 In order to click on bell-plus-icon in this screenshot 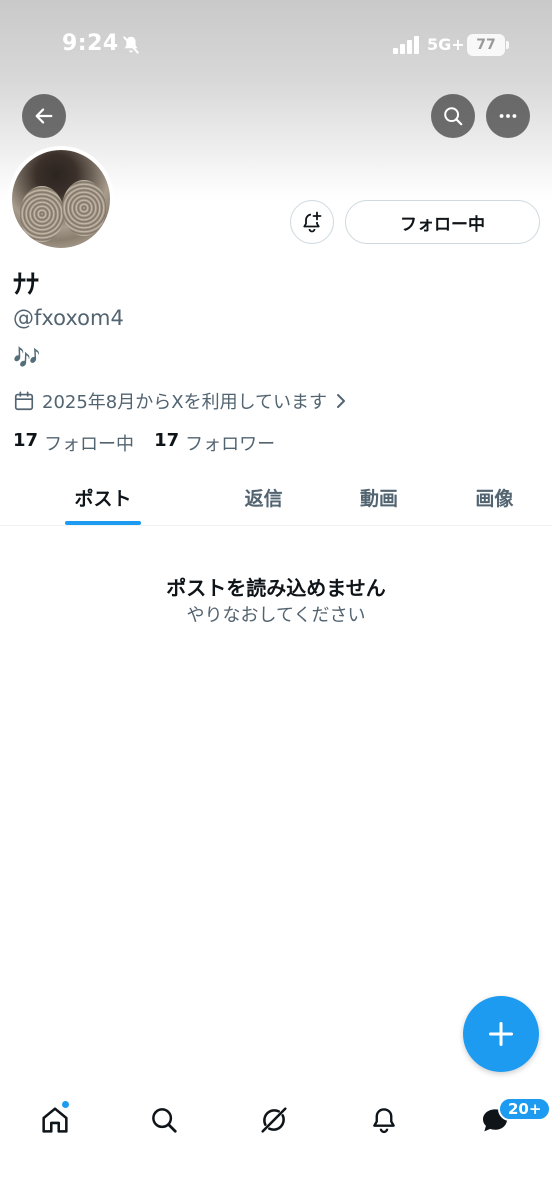, I will do `click(312, 222)`.